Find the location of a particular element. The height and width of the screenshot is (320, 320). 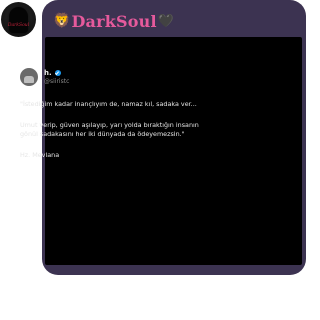

message-header: 🦁 DarkSoul 🖤 is located at coordinates (113, 21).